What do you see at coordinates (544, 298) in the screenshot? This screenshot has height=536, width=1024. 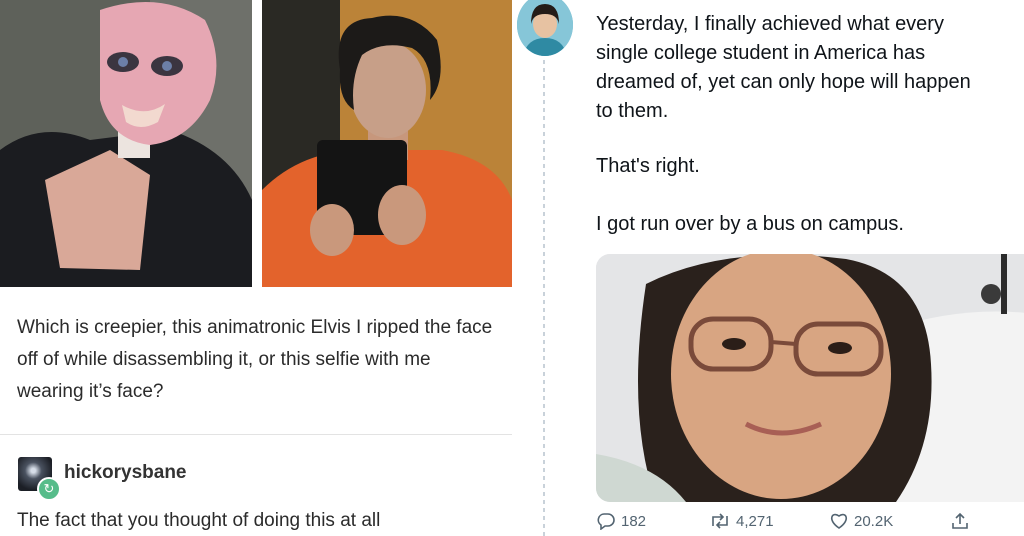 I see `thread-line` at bounding box center [544, 298].